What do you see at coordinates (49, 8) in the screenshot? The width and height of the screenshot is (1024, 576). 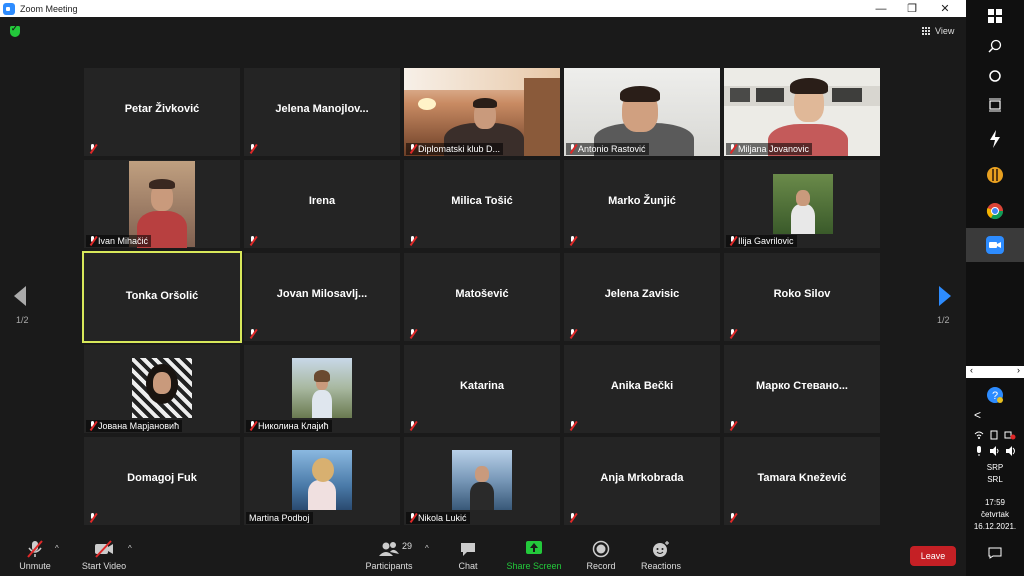 I see `window-title: Zoom Meeting` at bounding box center [49, 8].